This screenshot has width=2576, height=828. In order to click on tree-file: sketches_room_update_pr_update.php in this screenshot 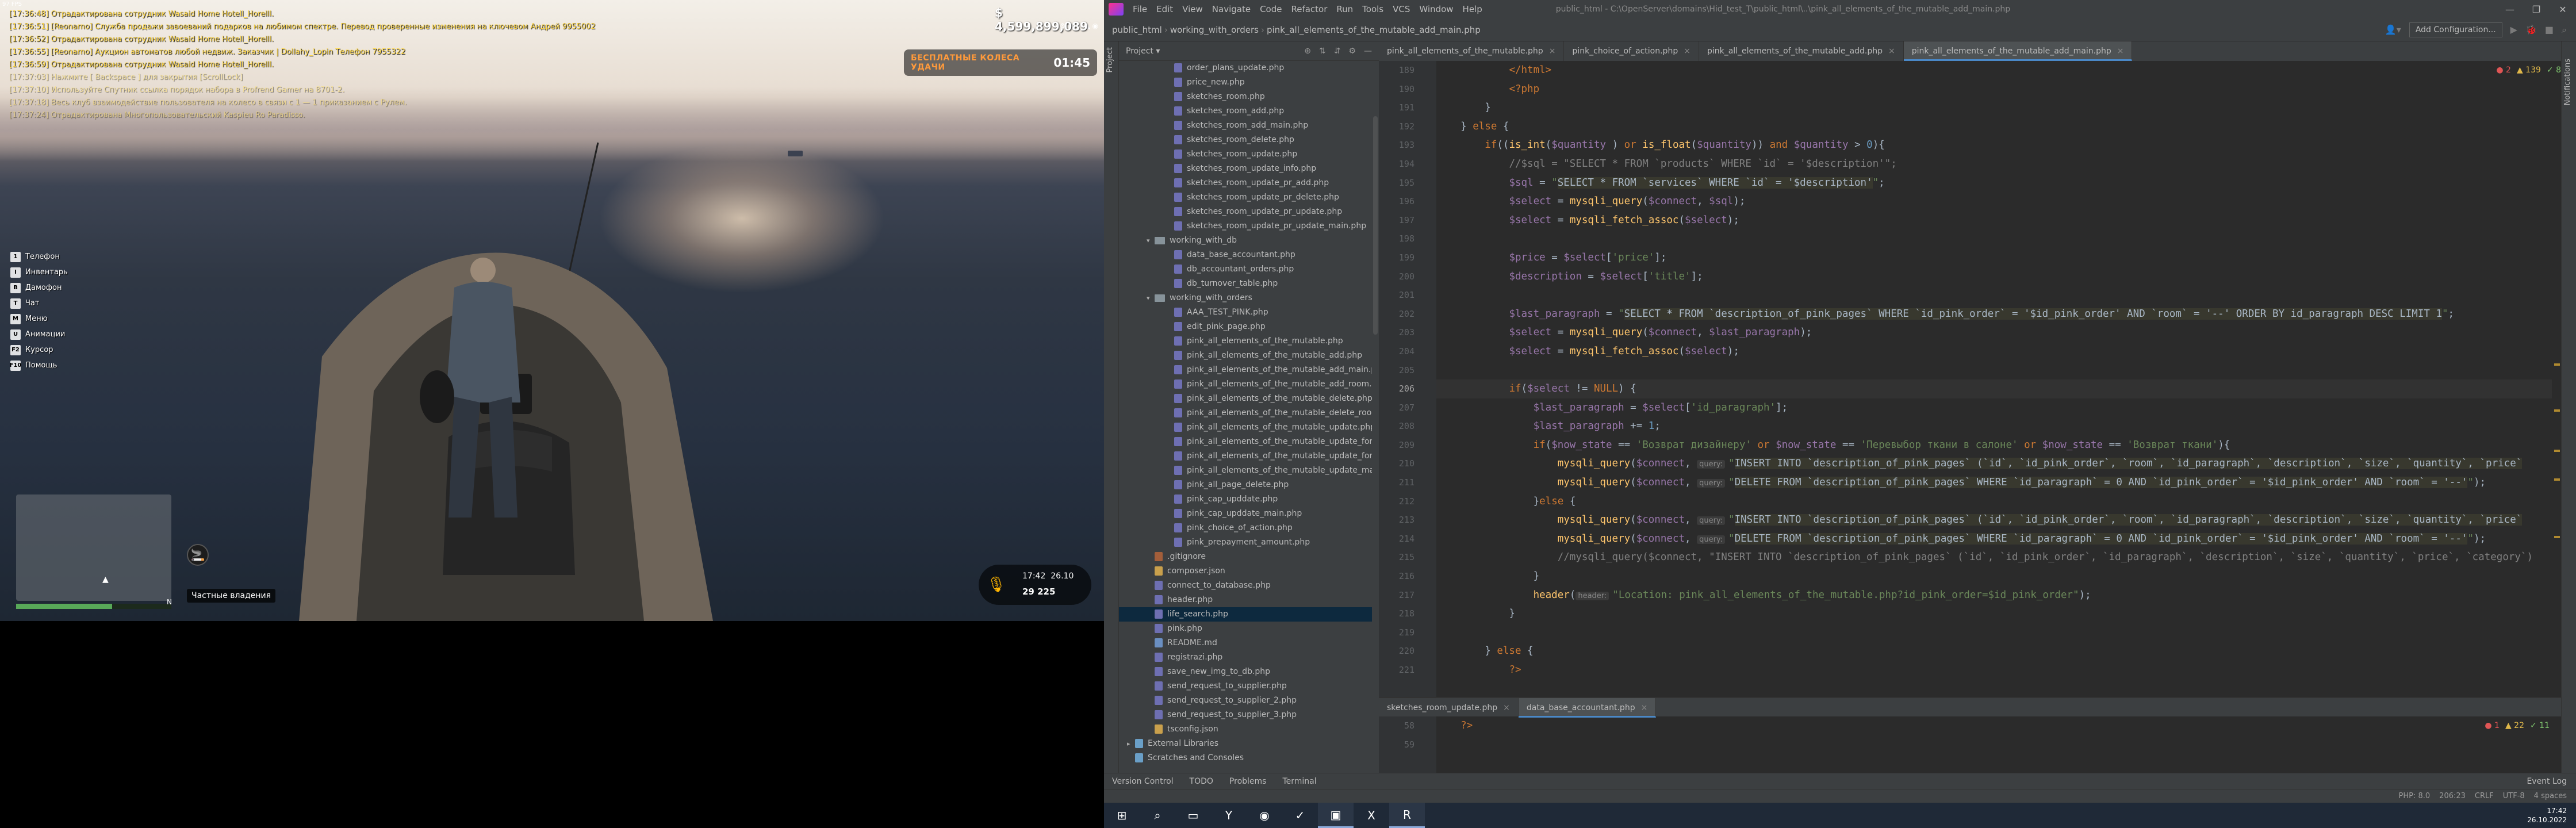, I will do `click(1245, 212)`.